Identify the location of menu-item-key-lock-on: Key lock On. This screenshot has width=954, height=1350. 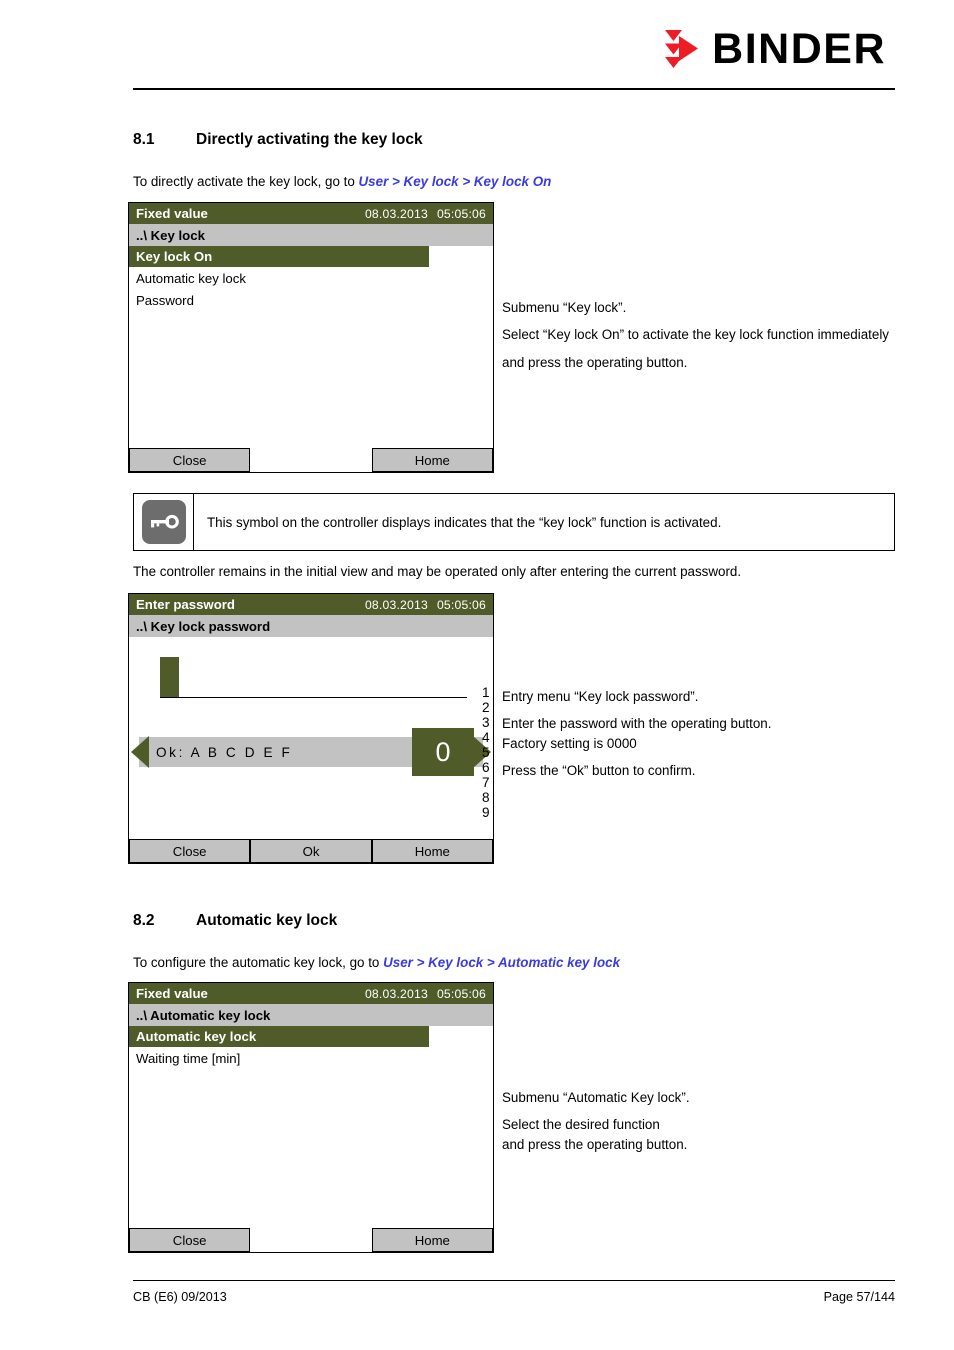
(279, 256).